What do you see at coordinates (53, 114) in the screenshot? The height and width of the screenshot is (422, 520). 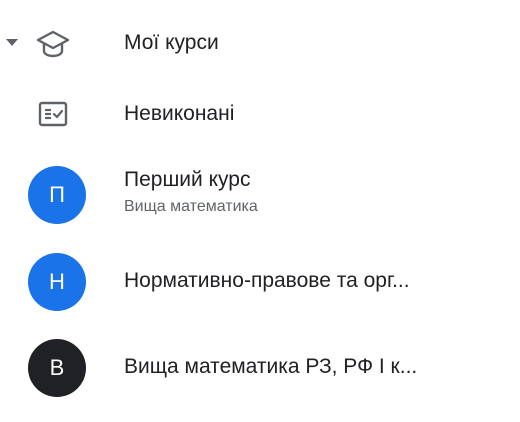 I see `assignment-checklist-icon` at bounding box center [53, 114].